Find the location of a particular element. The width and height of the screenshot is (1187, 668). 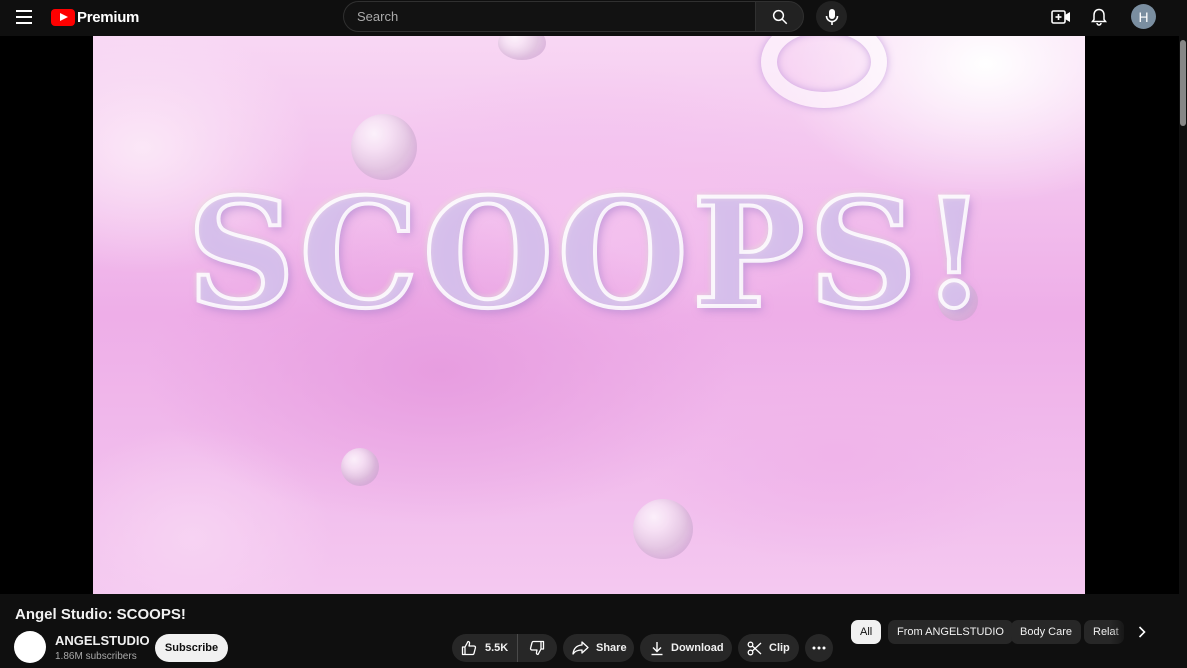

youtube-play-icon is located at coordinates (63, 17).